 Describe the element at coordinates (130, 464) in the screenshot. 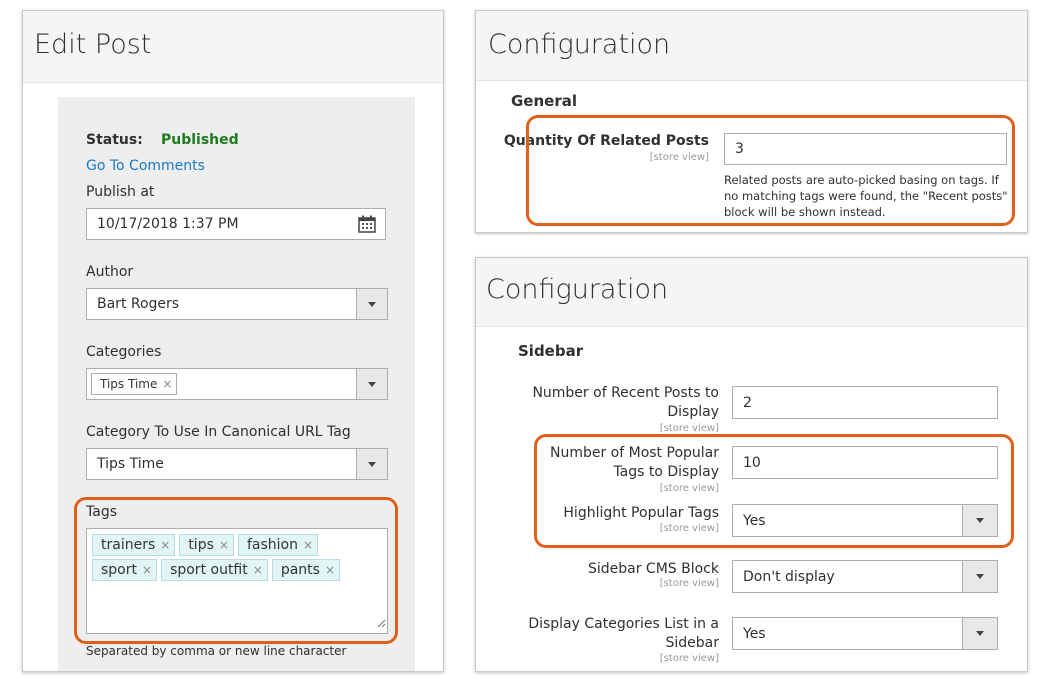

I see `canonical-value: Tips Time` at that location.